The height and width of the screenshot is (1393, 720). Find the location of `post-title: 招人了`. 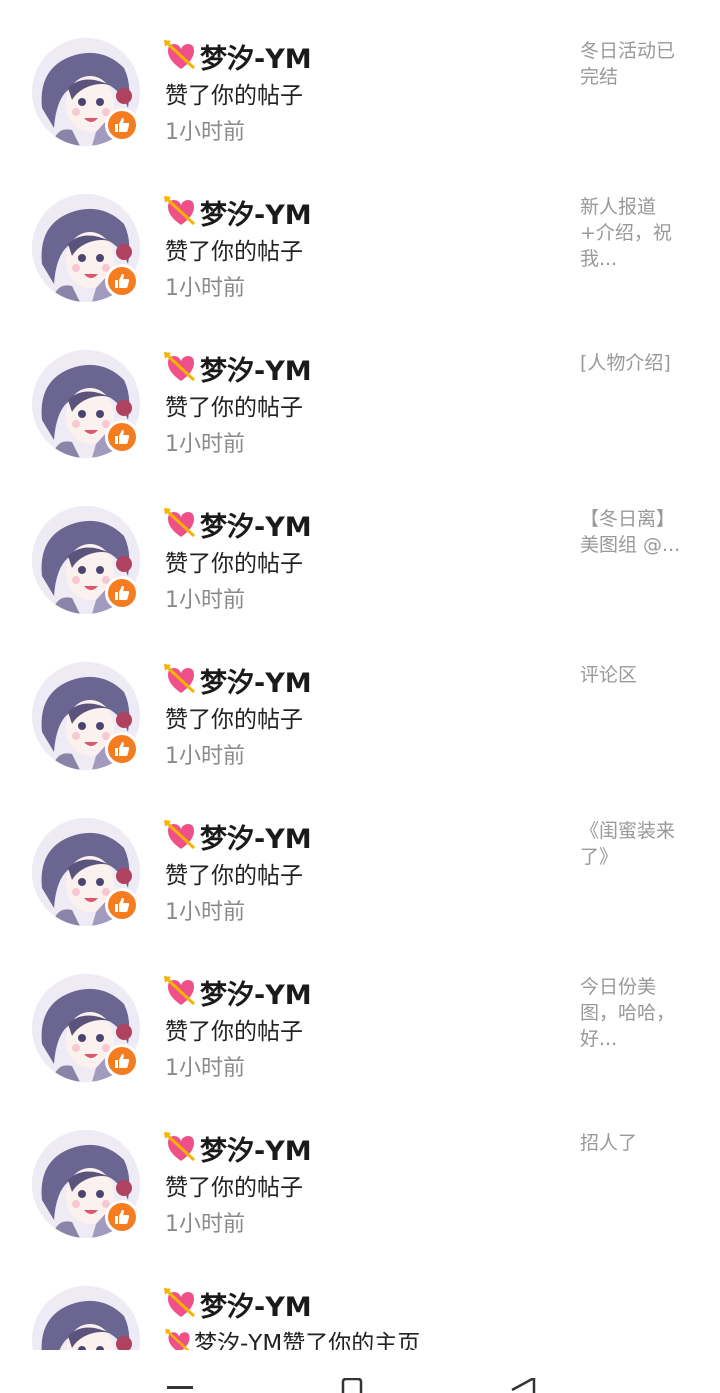

post-title: 招人了 is located at coordinates (634, 1143).